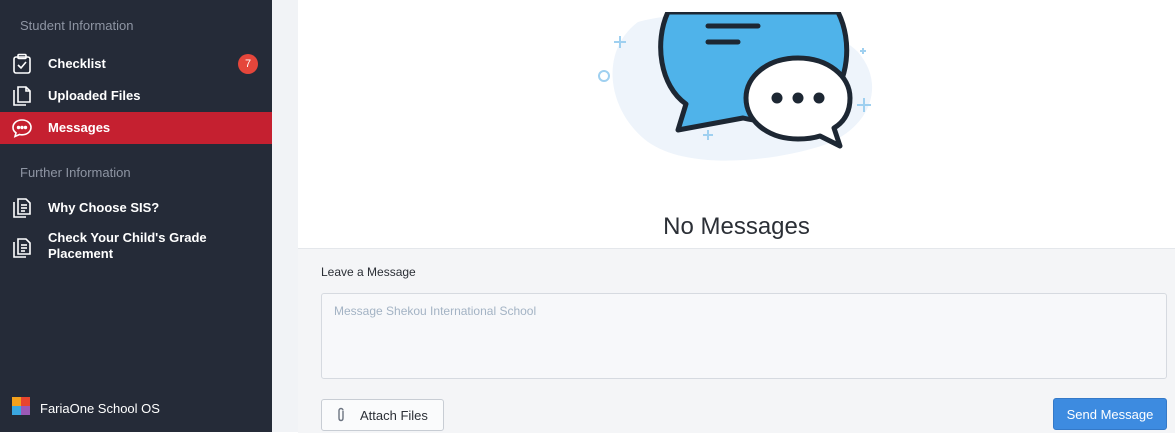 The width and height of the screenshot is (1175, 433). What do you see at coordinates (136, 64) in the screenshot?
I see `sidebar-item-checklist: Checklist 7` at bounding box center [136, 64].